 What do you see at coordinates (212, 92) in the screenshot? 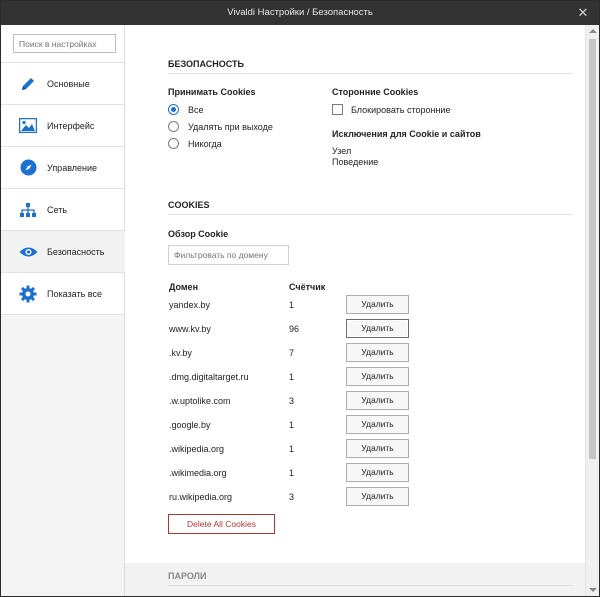
I see `accept-cookies-label: Принимать Cookies` at bounding box center [212, 92].